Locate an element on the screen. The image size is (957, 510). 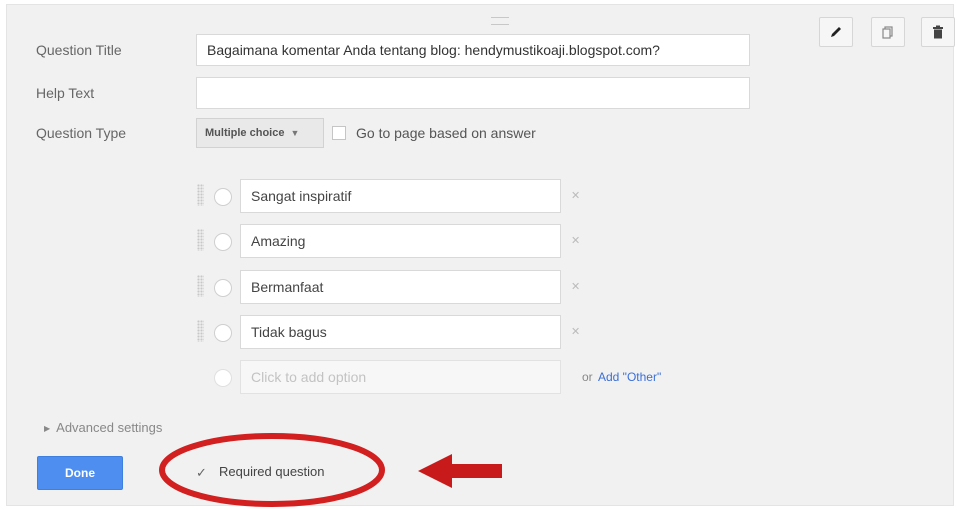
trash-icon is located at coordinates (938, 32).